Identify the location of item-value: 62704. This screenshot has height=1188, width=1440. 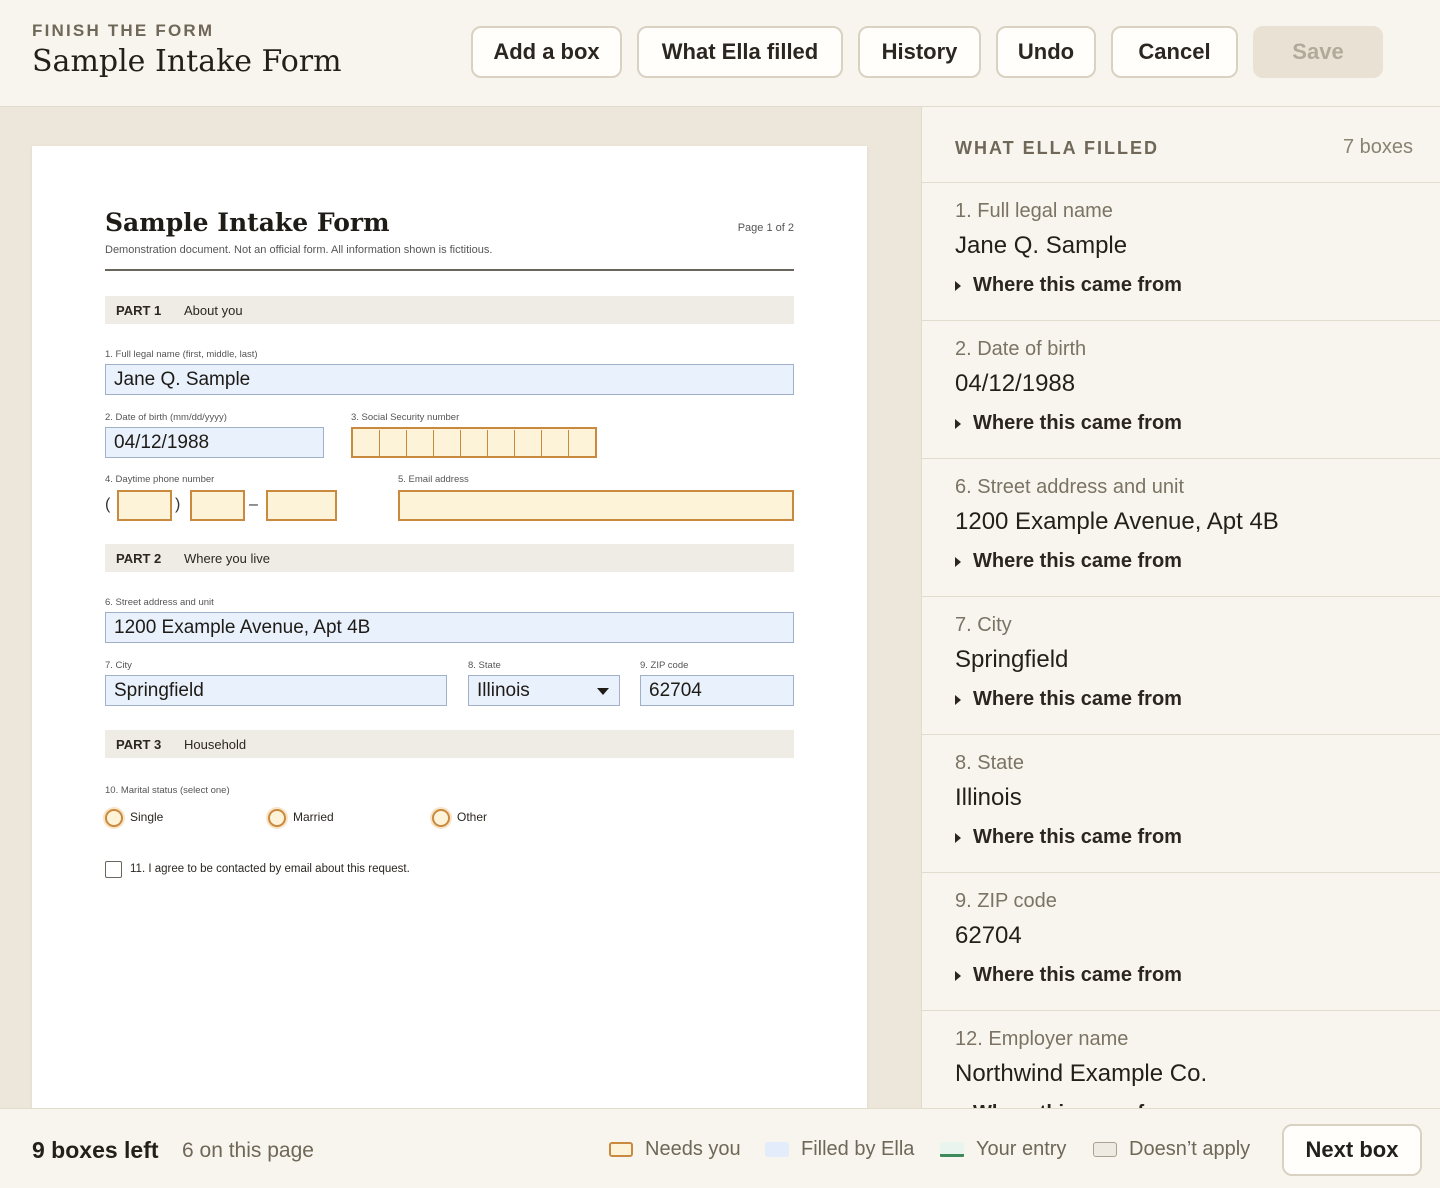
(988, 935).